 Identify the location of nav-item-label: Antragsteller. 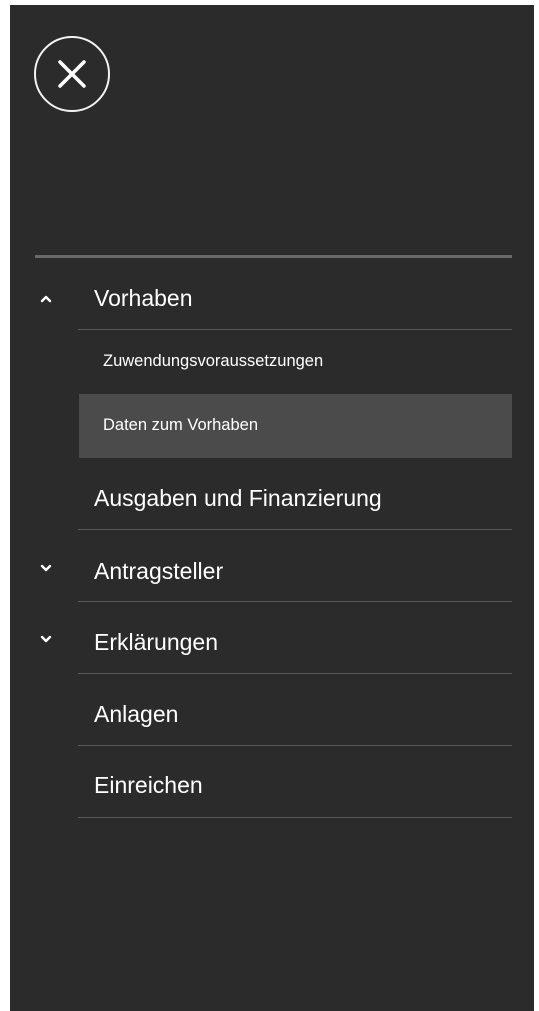
(159, 571).